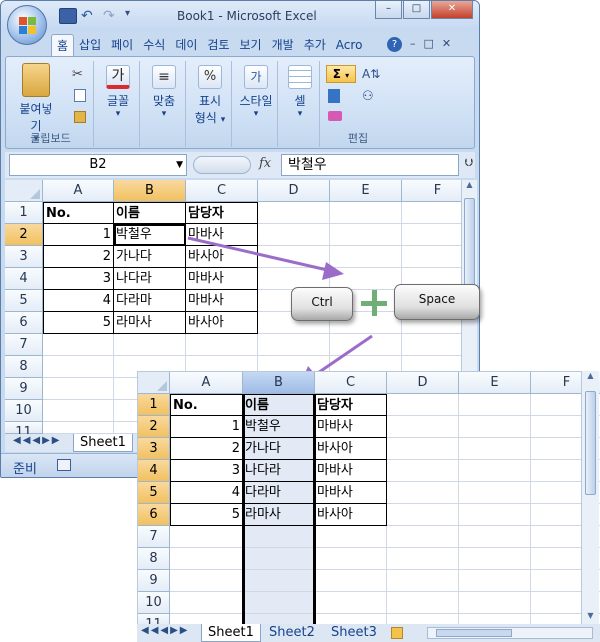 Image resolution: width=600 pixels, height=642 pixels. What do you see at coordinates (98, 165) in the screenshot?
I see `name-box: B2 ▼` at bounding box center [98, 165].